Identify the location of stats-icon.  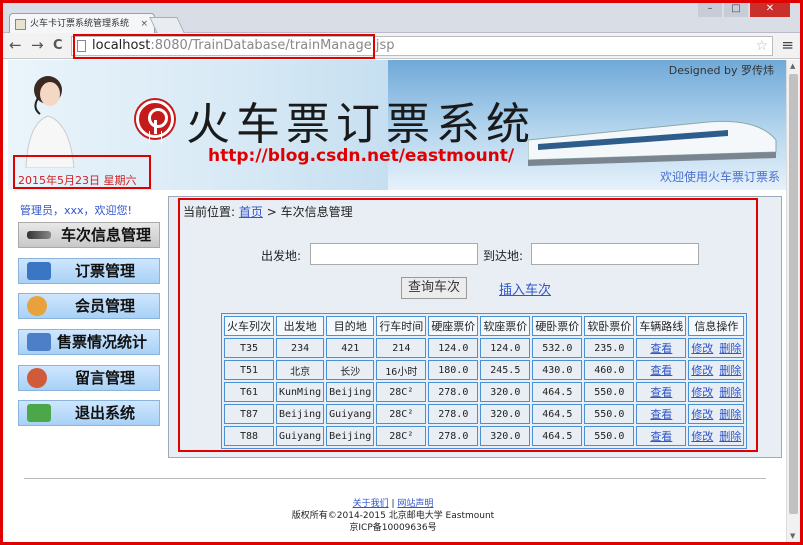
(39, 342).